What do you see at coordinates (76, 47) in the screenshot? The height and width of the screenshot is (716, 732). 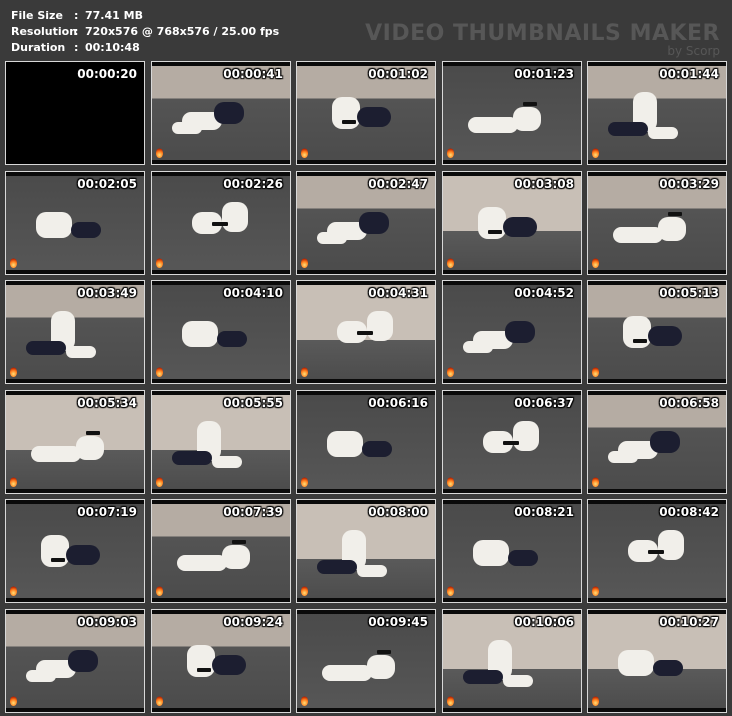 I see `colon: :` at bounding box center [76, 47].